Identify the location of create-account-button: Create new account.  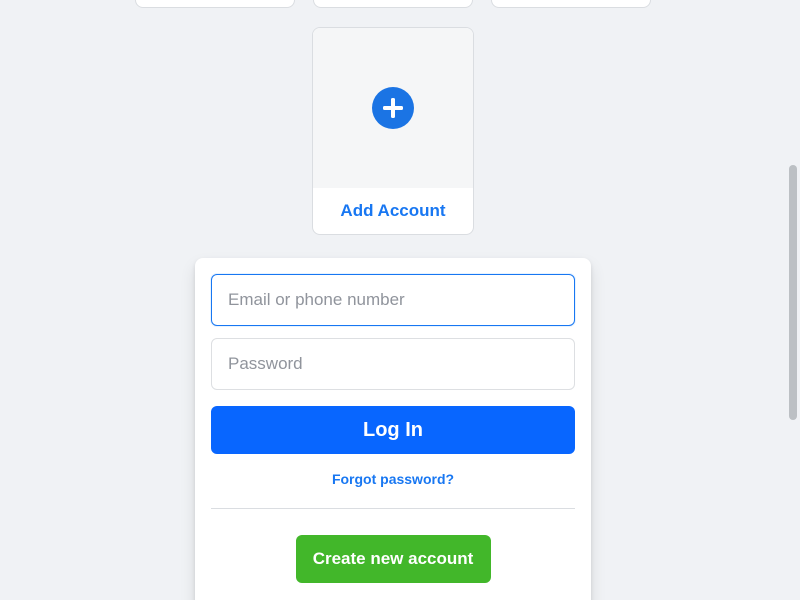
(393, 559).